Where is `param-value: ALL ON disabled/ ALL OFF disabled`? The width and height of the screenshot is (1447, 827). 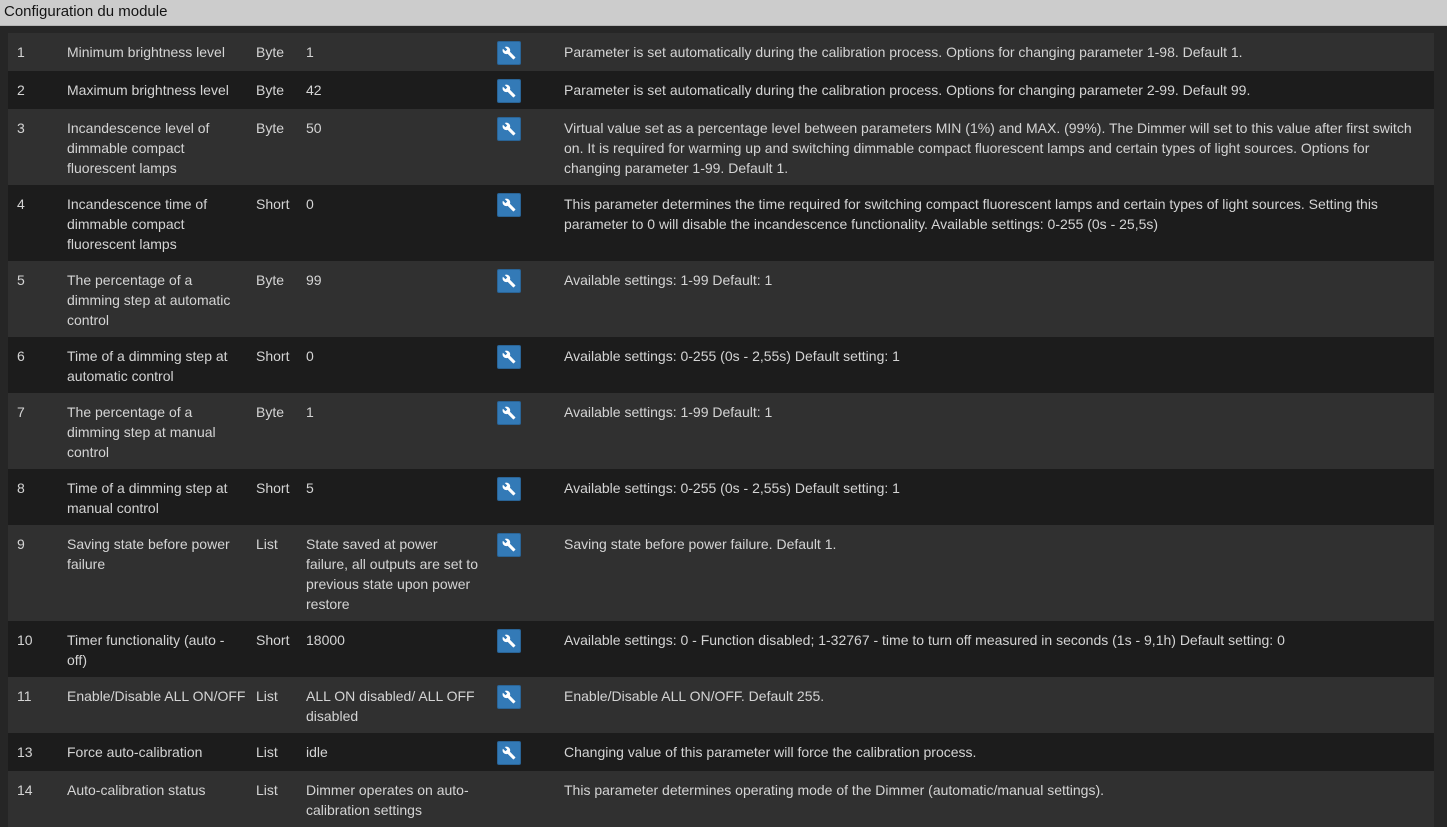
param-value: ALL ON disabled/ ALL OFF disabled is located at coordinates (390, 706).